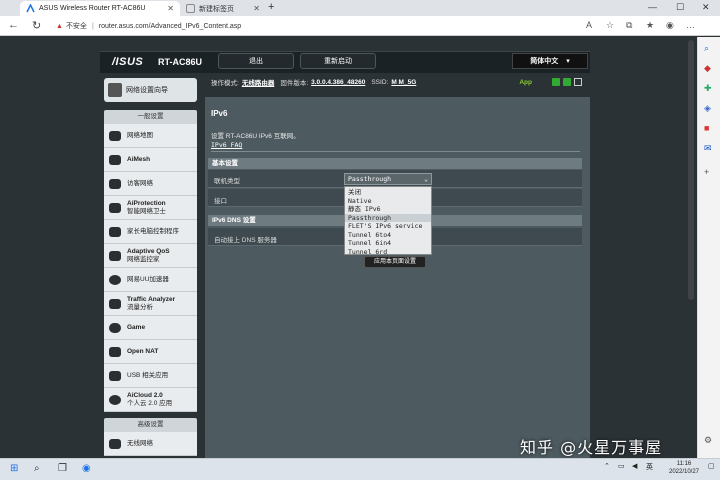 Image resolution: width=720 pixels, height=480 pixels. What do you see at coordinates (649, 467) in the screenshot?
I see `ime-language: 英` at bounding box center [649, 467].